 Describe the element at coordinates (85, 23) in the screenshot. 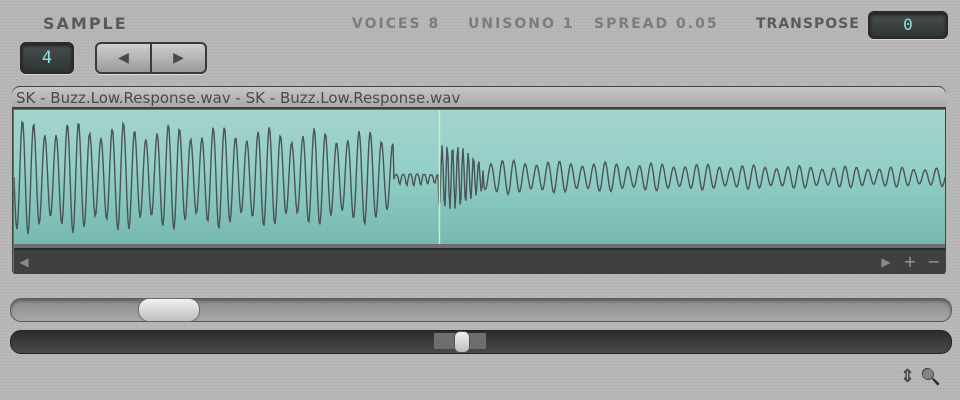

I see `sample-label: SAMPLE` at that location.